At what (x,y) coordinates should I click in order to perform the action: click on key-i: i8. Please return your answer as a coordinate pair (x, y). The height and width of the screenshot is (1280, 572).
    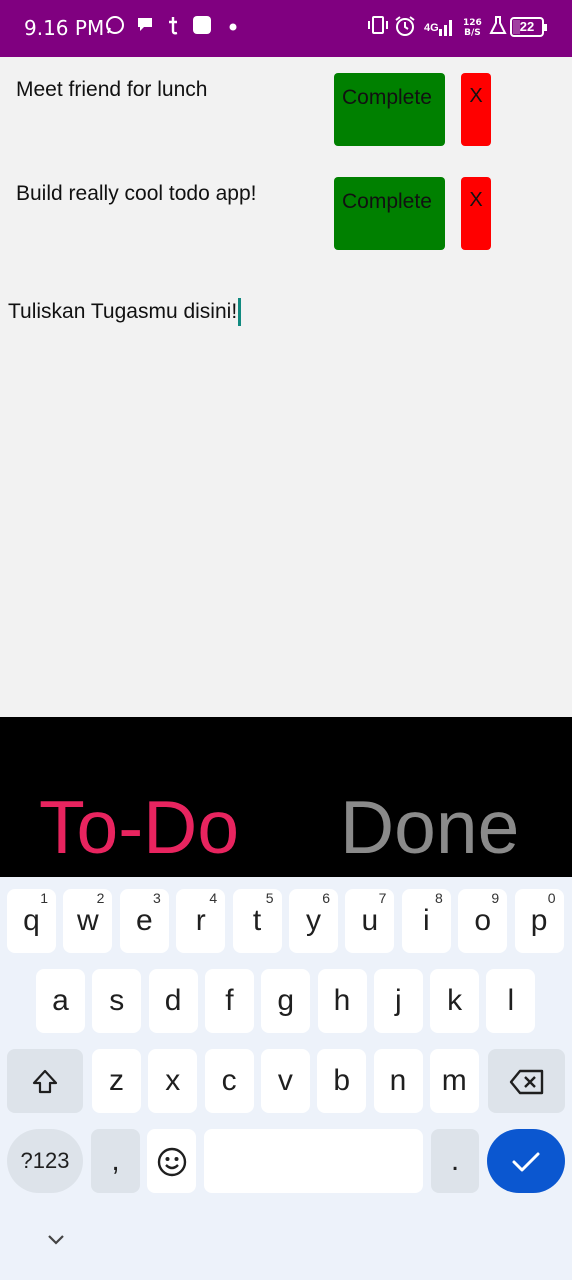
    Looking at the image, I should click on (426, 921).